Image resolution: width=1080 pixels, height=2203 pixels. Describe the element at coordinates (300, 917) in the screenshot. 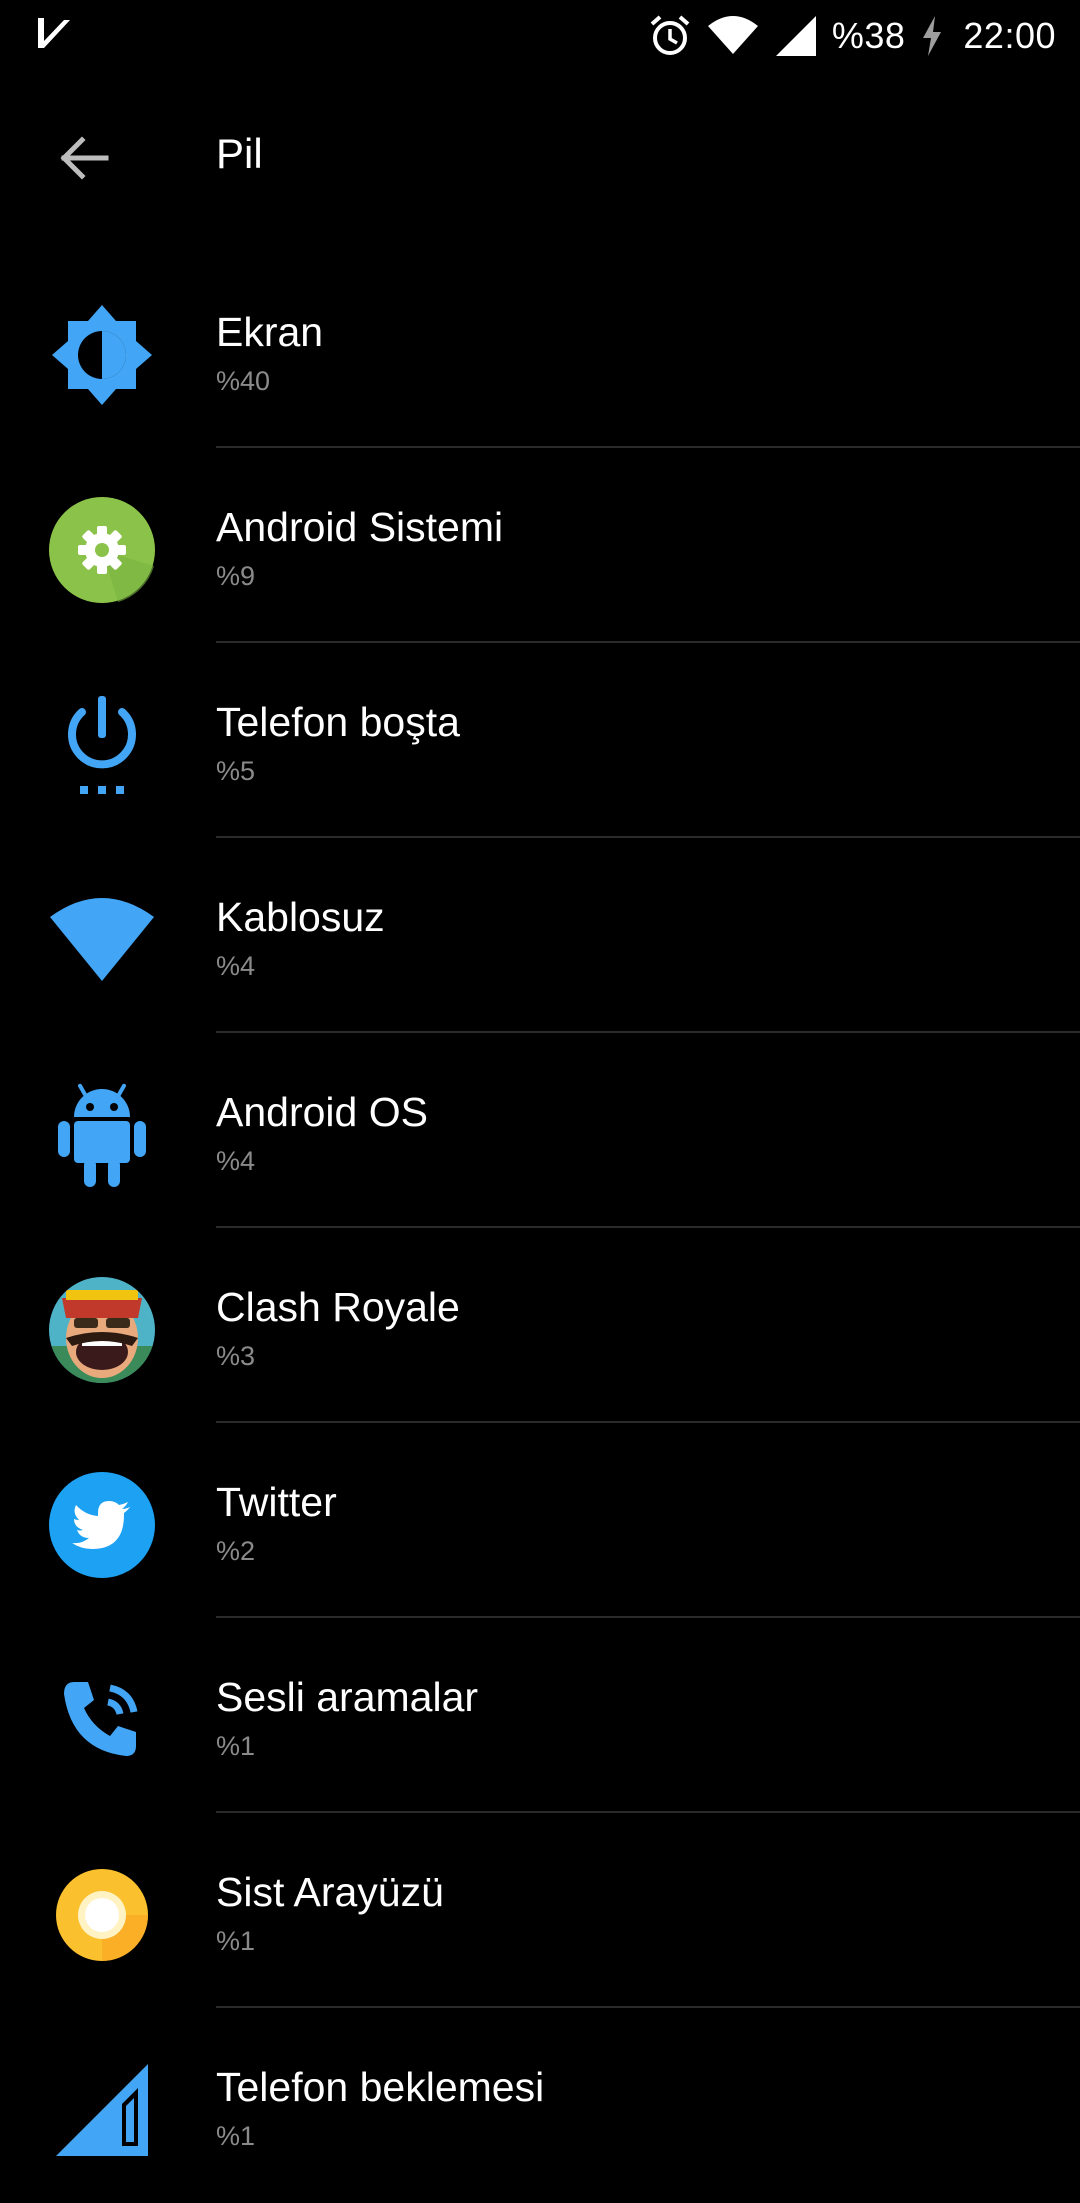

I see `item-label: Kablosuz` at that location.